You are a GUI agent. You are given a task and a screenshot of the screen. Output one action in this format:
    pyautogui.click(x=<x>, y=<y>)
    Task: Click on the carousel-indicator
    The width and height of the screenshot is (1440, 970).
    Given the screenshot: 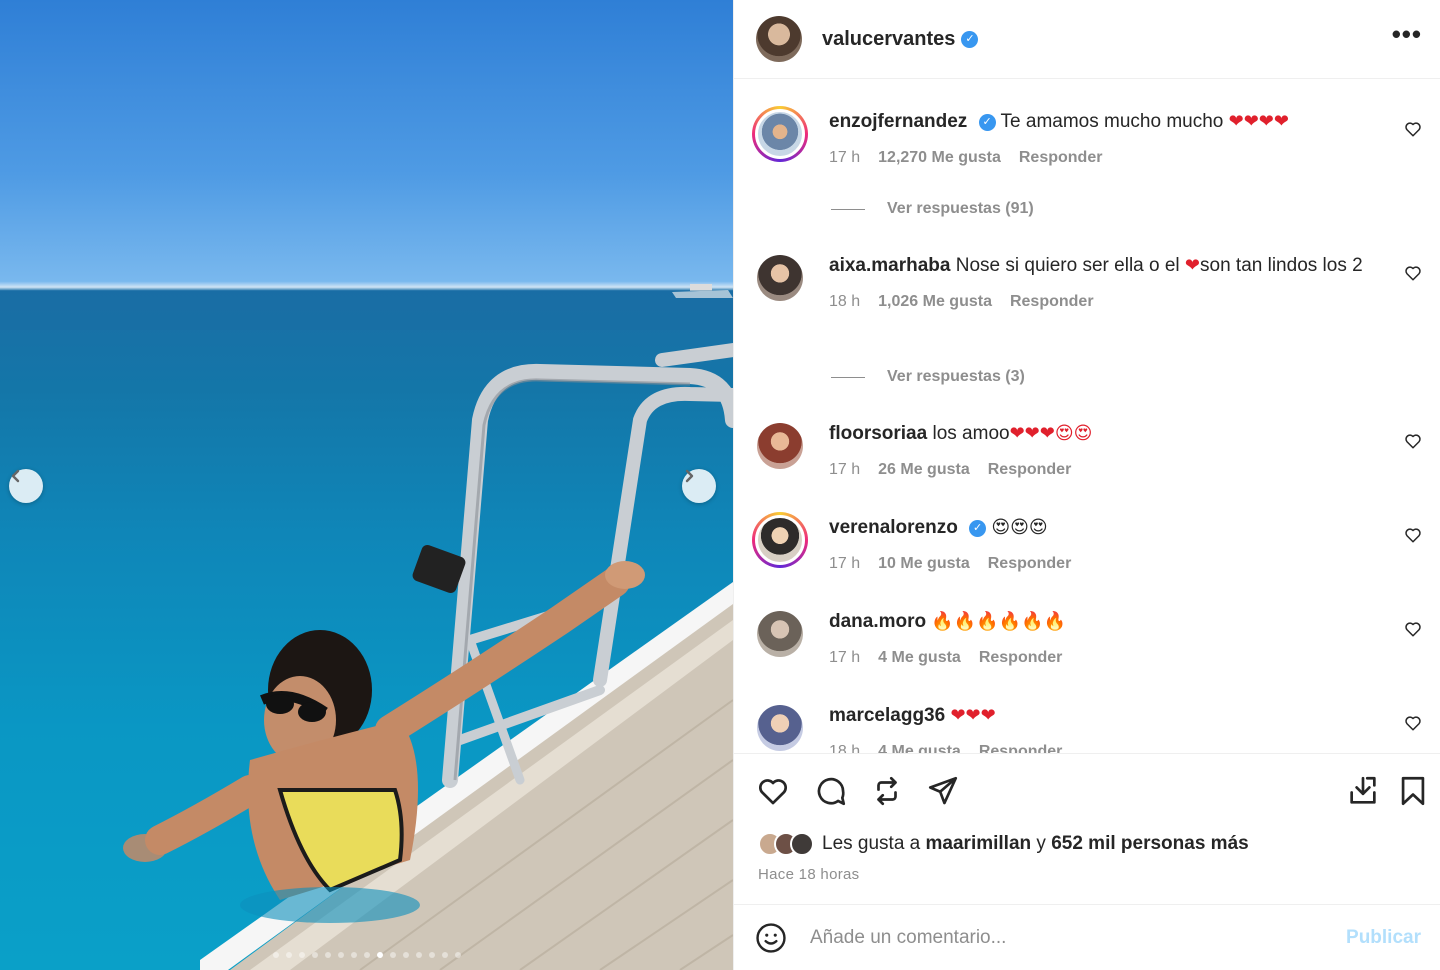 What is the action you would take?
    pyautogui.click(x=366, y=955)
    